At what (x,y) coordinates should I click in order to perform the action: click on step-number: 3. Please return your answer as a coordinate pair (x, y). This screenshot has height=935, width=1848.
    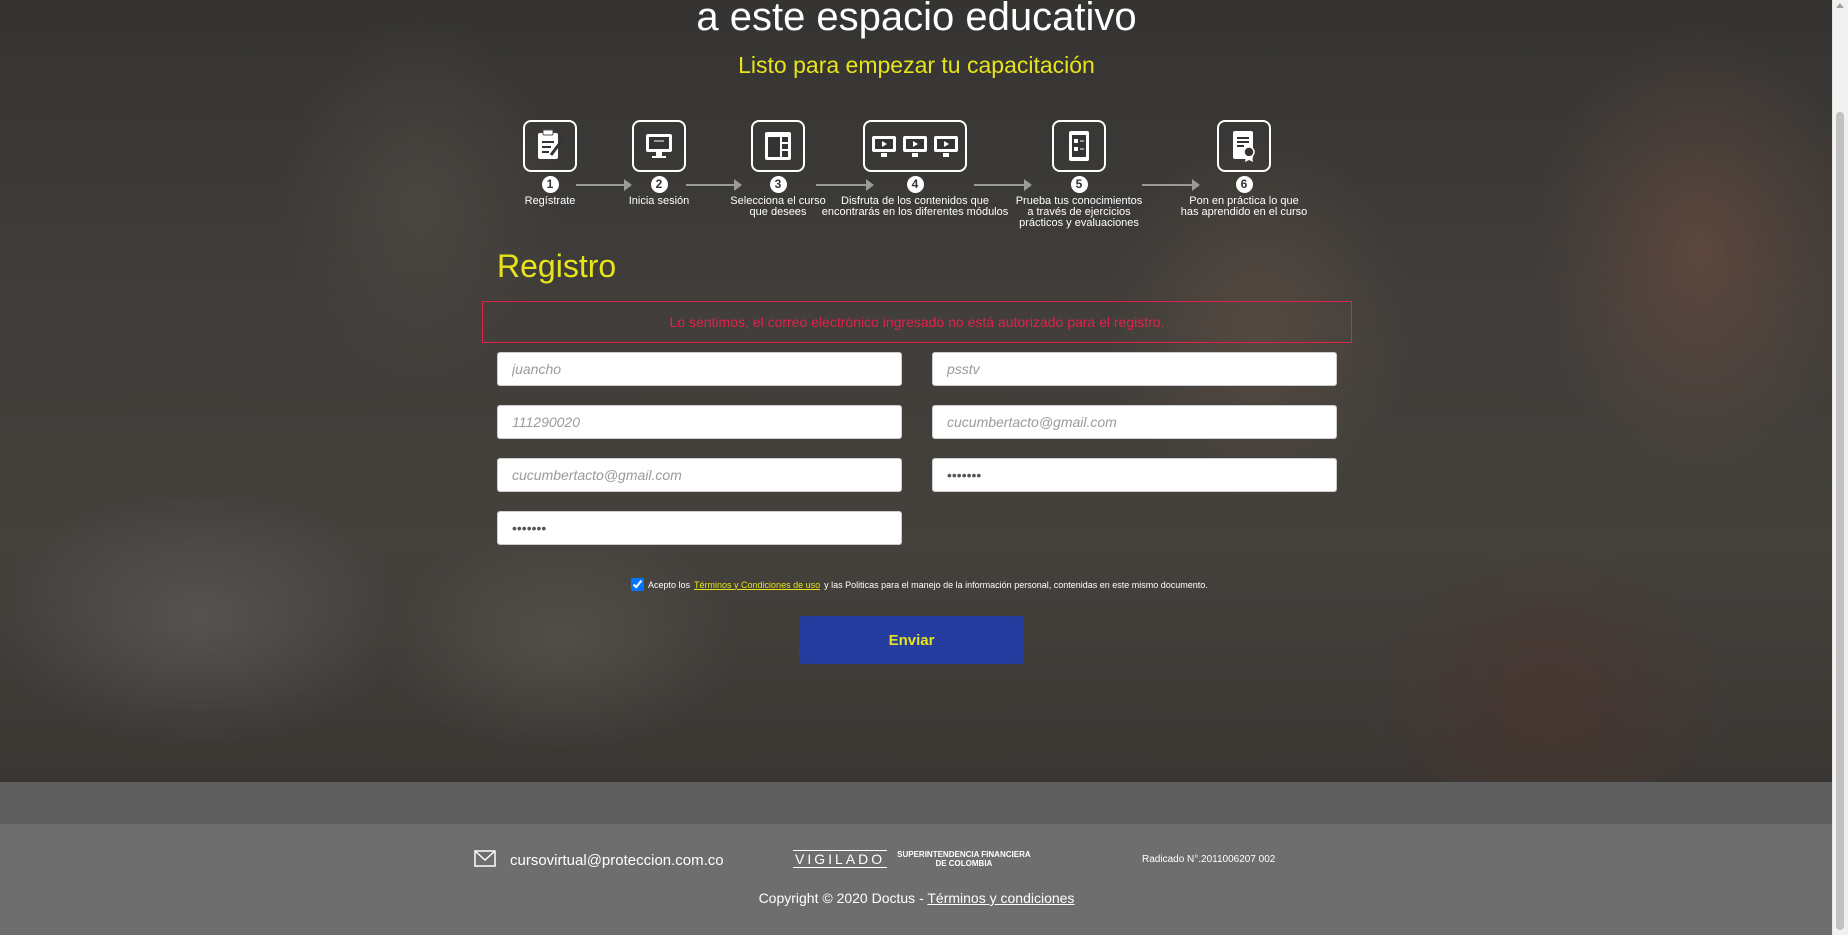
    Looking at the image, I should click on (778, 184).